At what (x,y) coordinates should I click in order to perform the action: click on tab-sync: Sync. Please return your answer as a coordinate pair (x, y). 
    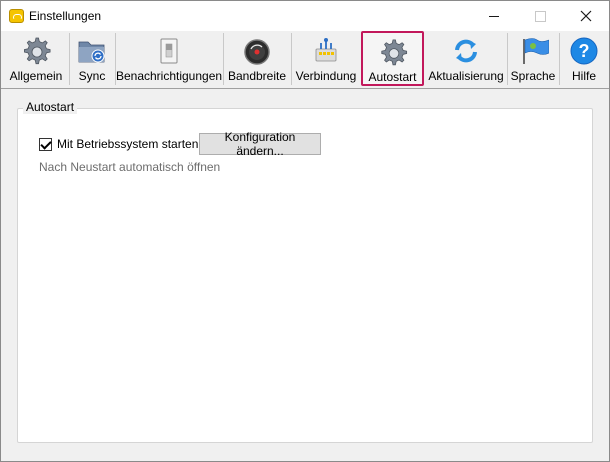
    Looking at the image, I should click on (92, 58).